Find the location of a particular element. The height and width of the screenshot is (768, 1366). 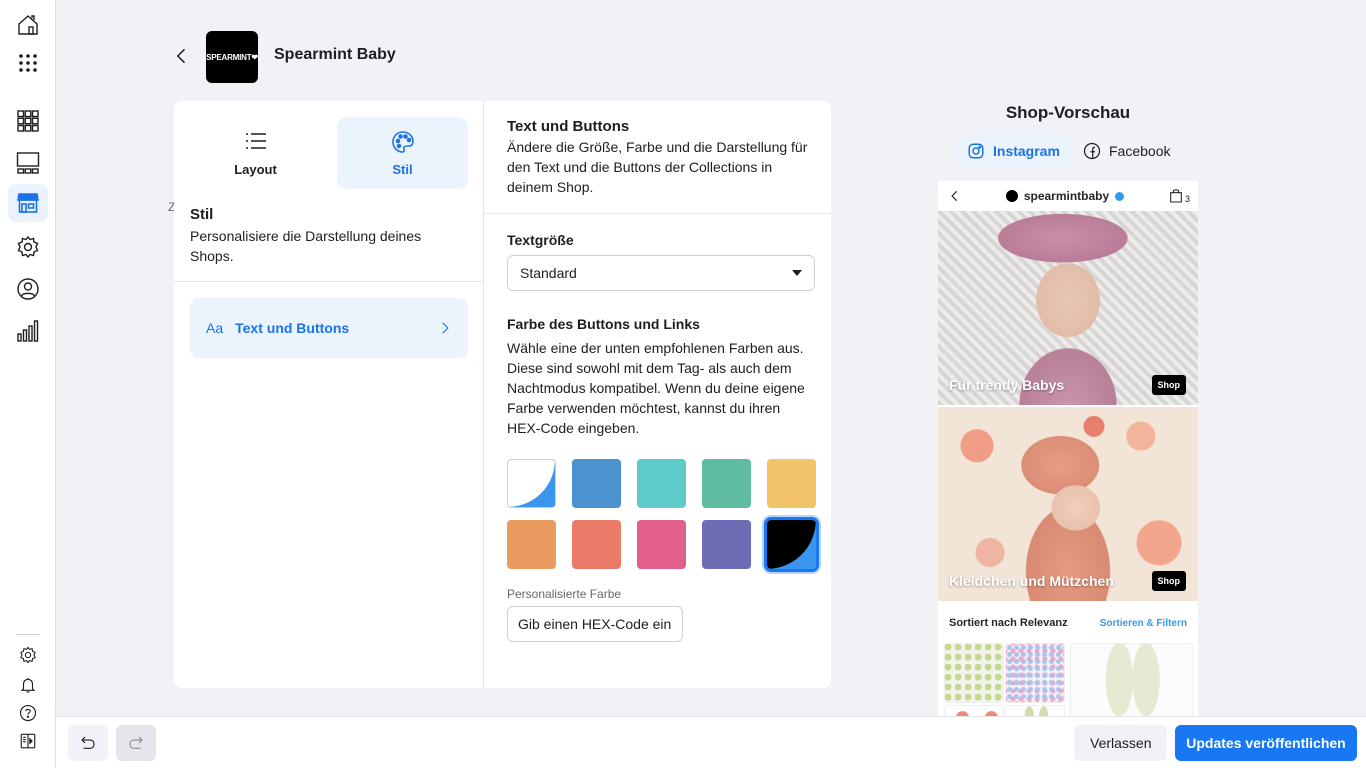

grid-icon is located at coordinates (28, 121).